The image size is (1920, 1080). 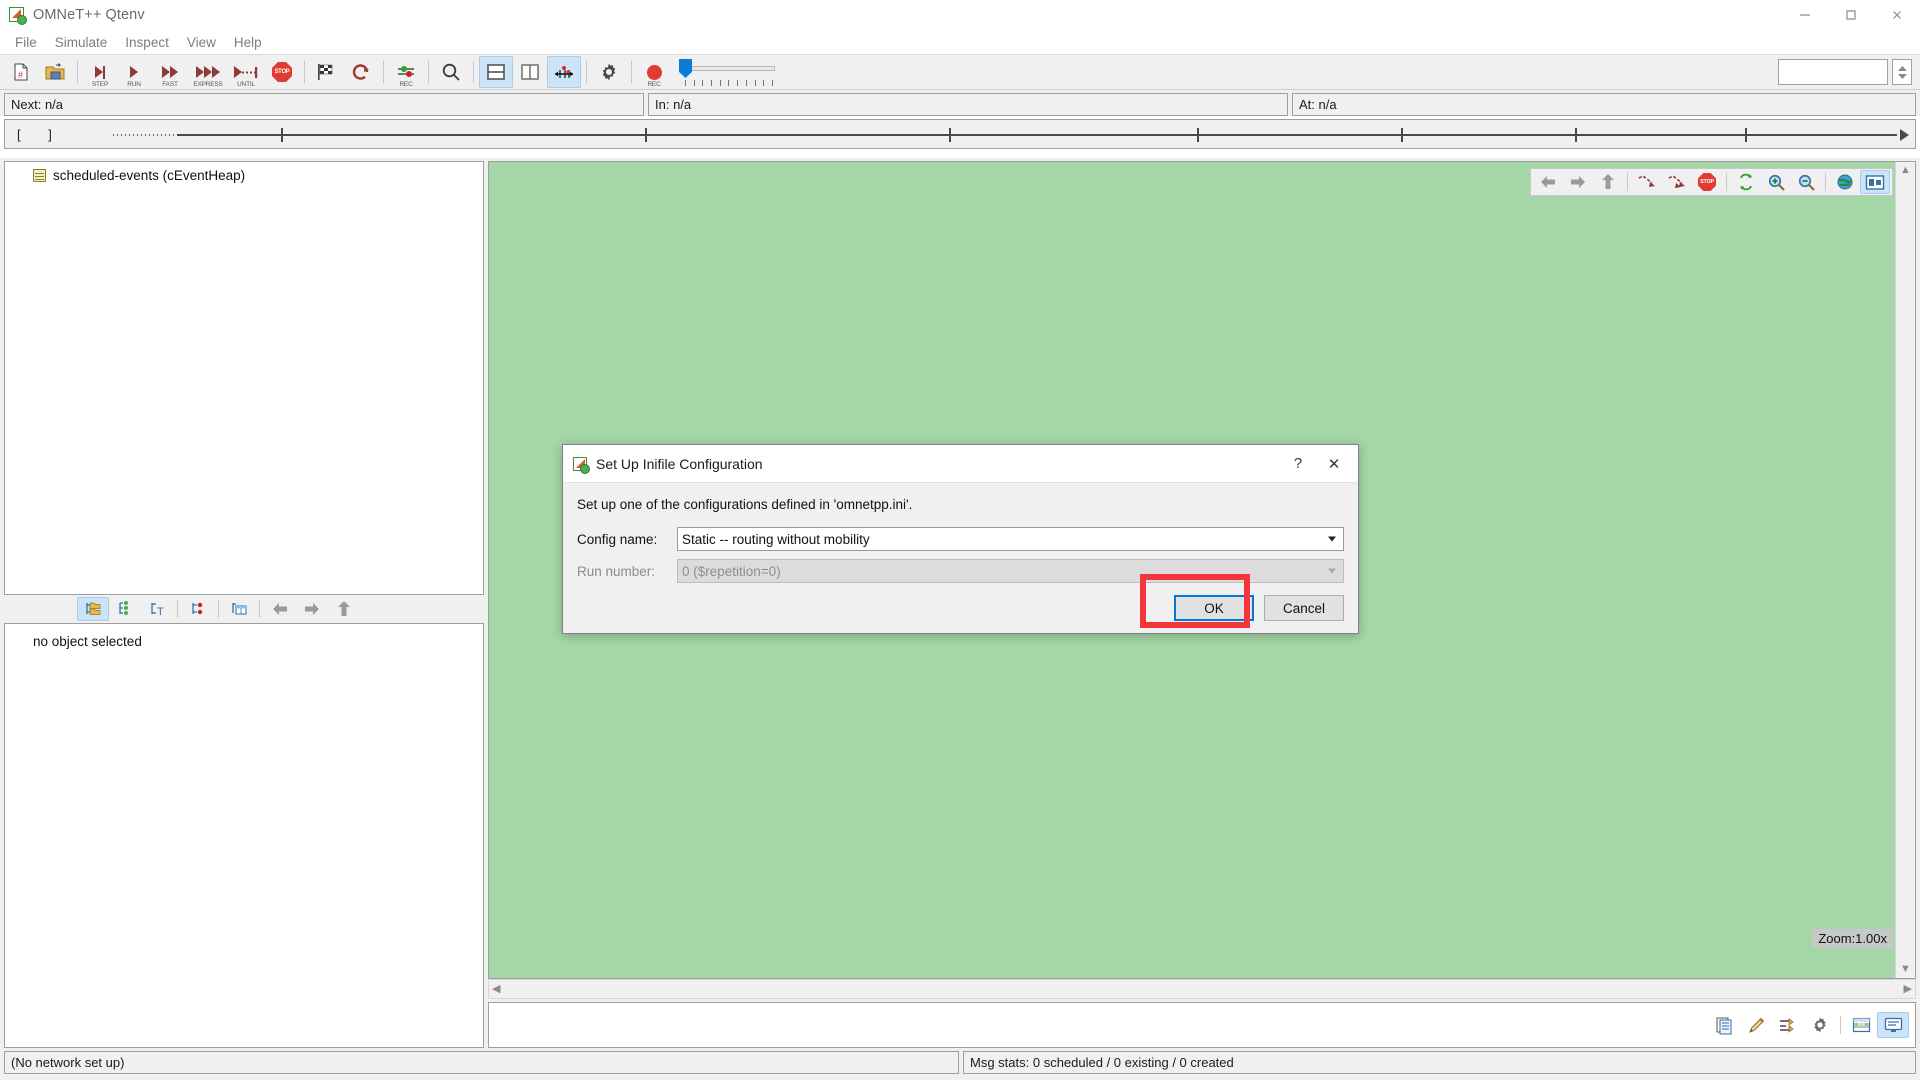 What do you see at coordinates (246, 84) in the screenshot?
I see `until-label: UNTIL` at bounding box center [246, 84].